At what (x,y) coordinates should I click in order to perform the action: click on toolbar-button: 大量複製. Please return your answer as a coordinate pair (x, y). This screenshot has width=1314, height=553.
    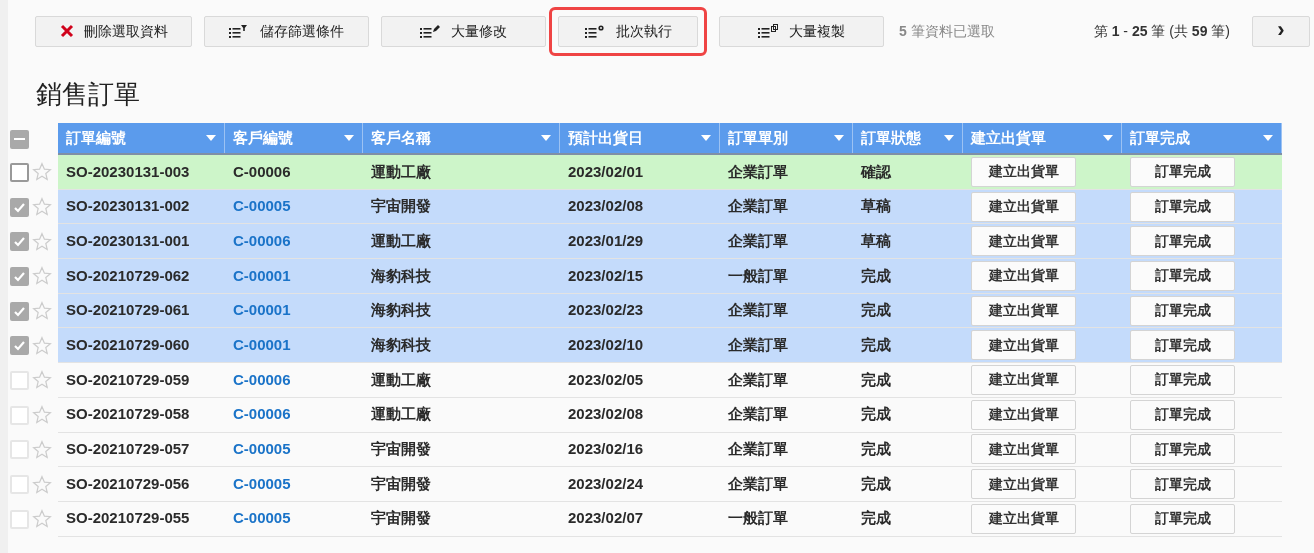
    Looking at the image, I should click on (801, 31).